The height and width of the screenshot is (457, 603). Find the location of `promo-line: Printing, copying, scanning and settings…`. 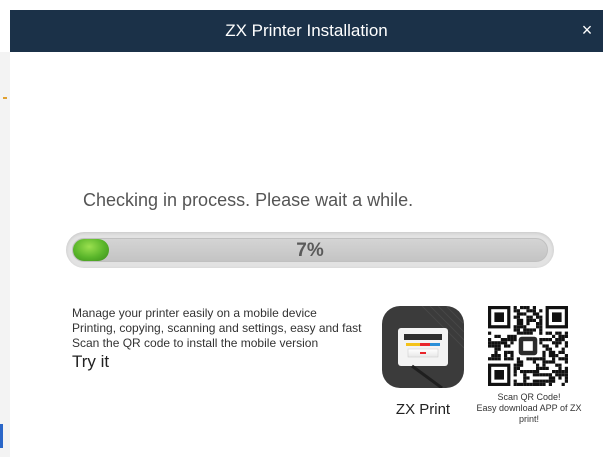

promo-line: Printing, copying, scanning and settings… is located at coordinates (217, 328).